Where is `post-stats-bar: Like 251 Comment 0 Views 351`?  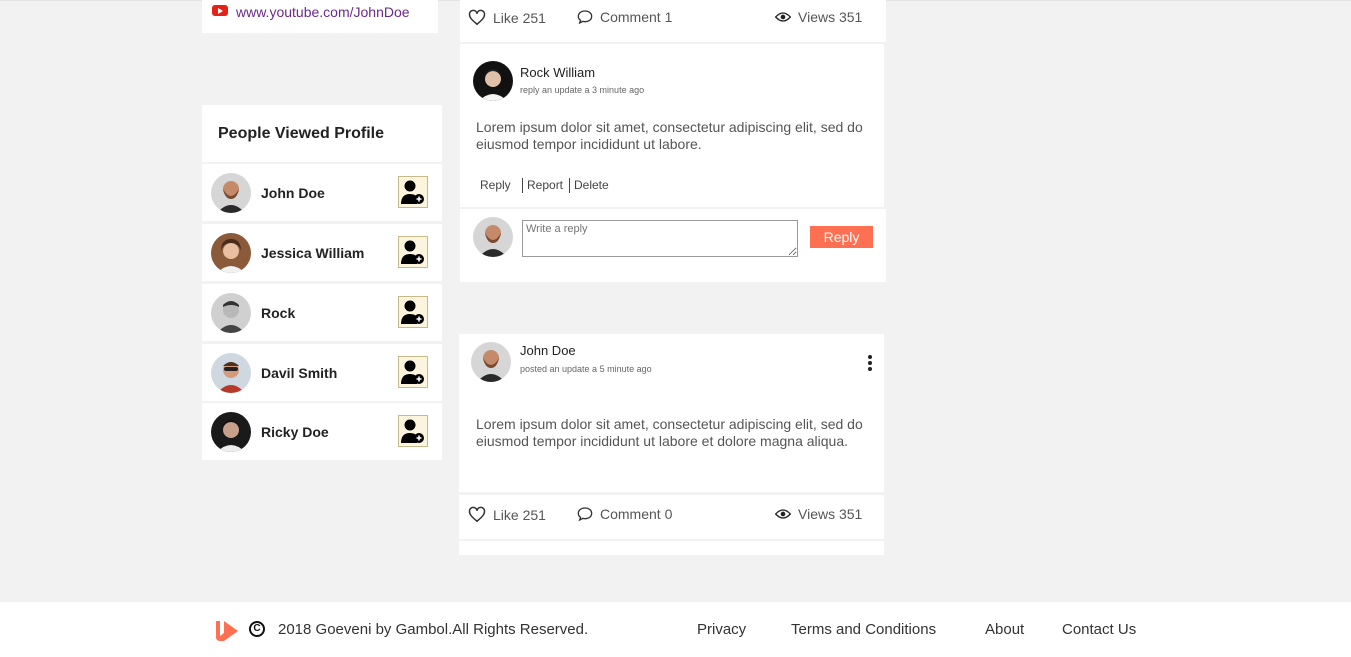 post-stats-bar: Like 251 Comment 0 Views 351 is located at coordinates (671, 517).